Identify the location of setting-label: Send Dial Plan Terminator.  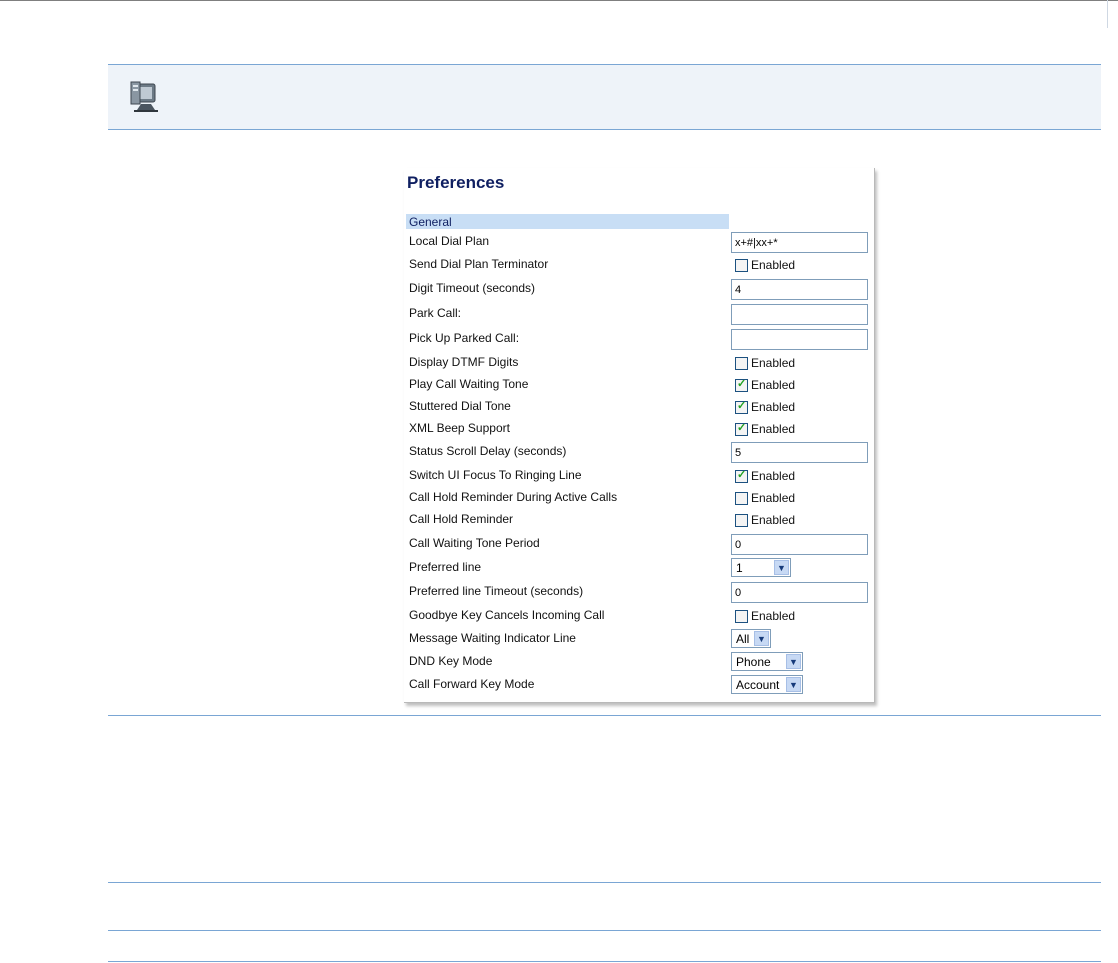
(479, 264).